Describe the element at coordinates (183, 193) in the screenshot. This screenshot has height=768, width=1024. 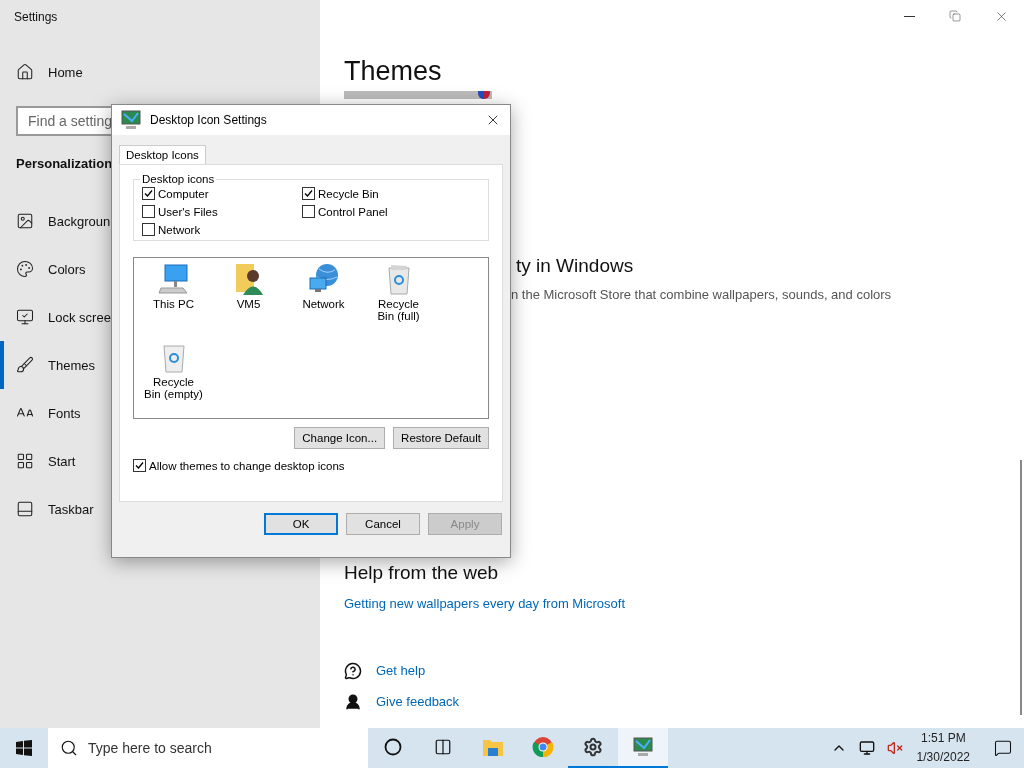
I see `checkbox-label: Computer` at that location.